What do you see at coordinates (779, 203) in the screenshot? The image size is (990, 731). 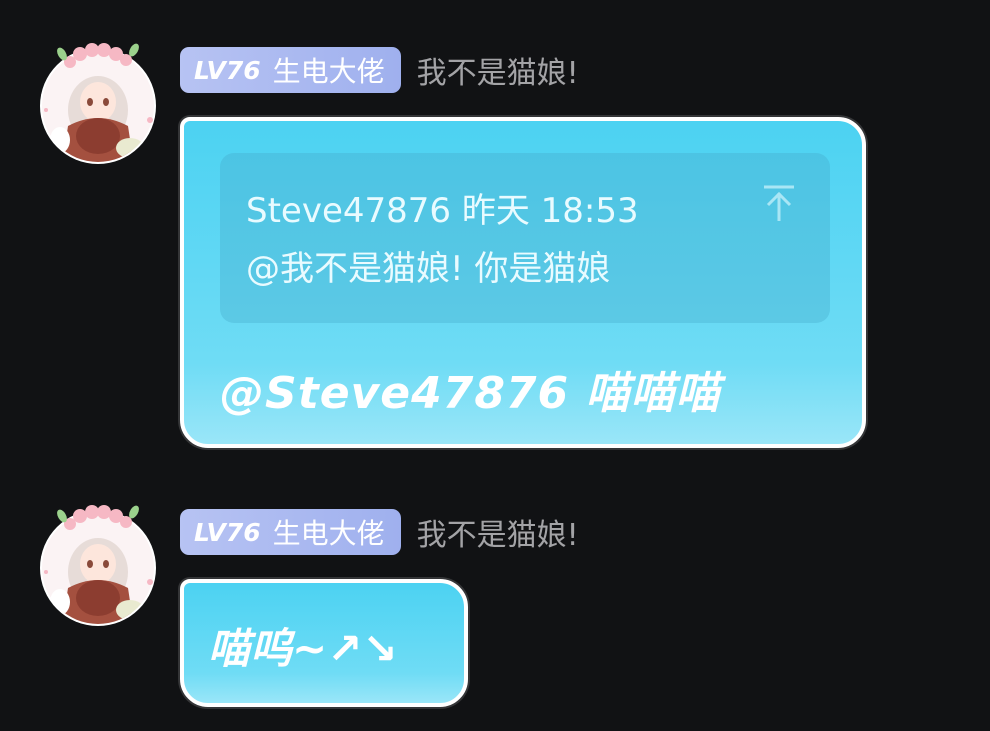 I see `arrow-up-to-top-icon` at bounding box center [779, 203].